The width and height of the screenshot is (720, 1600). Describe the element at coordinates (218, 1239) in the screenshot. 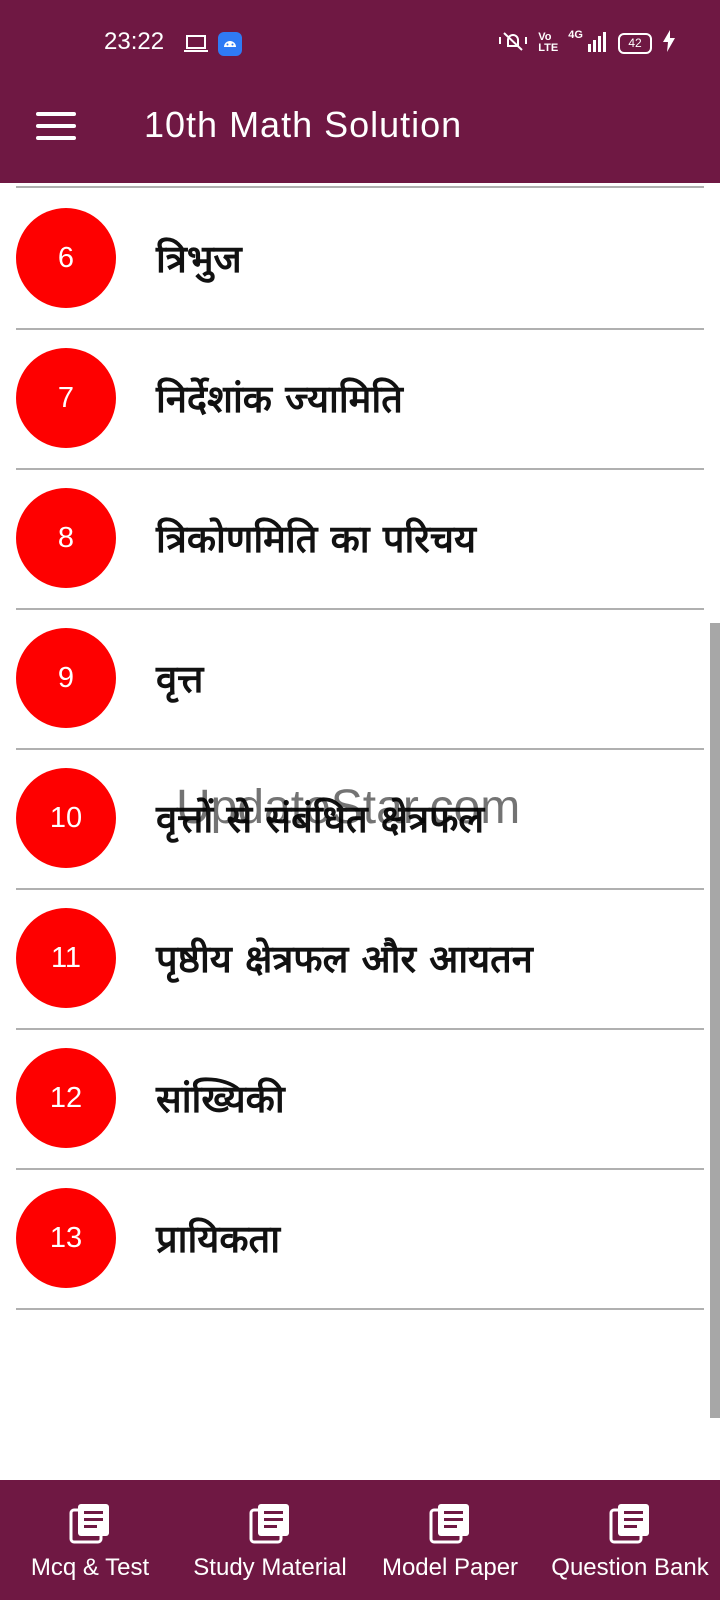

I see `chapter-title: प्रायिकता` at that location.